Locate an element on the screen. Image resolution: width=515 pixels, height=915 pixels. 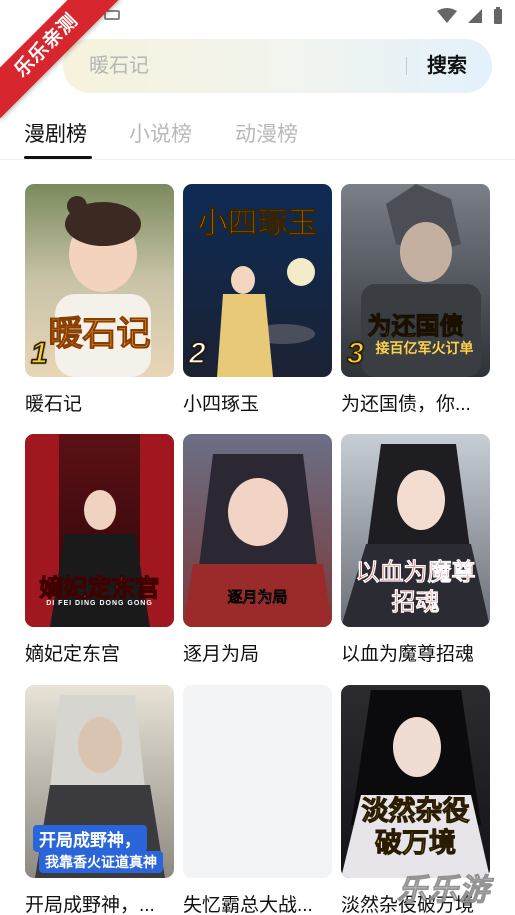
wifi-icon is located at coordinates (447, 15).